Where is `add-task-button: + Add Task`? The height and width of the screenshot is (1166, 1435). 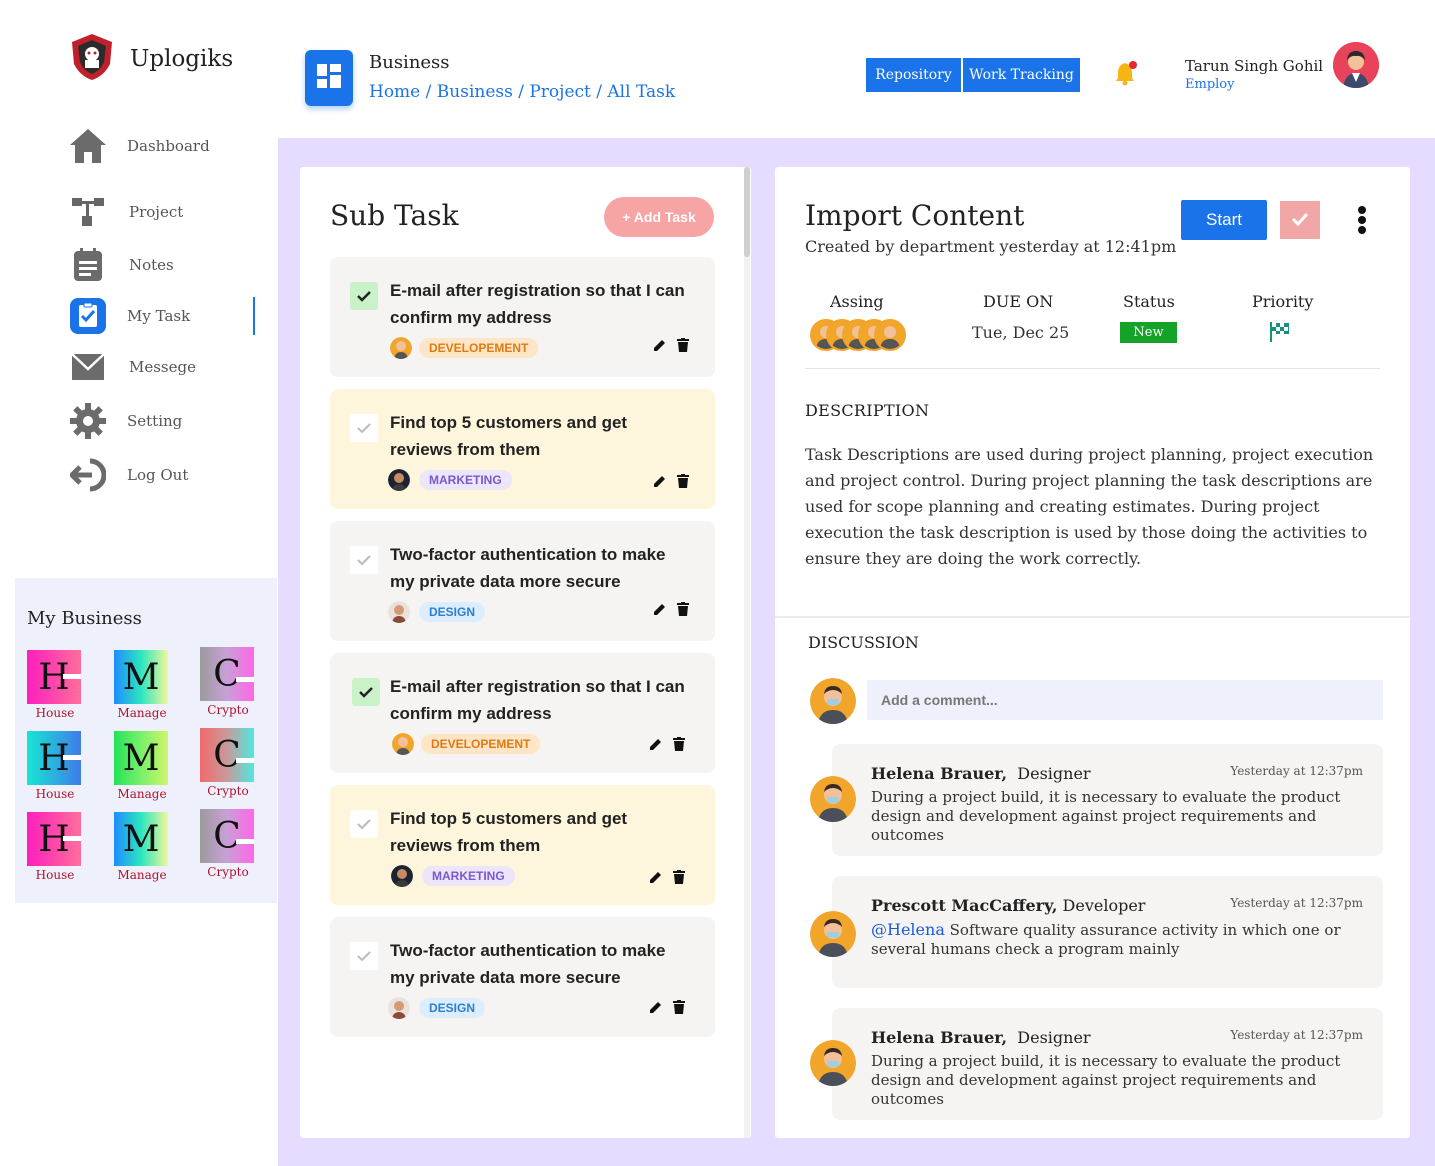 add-task-button: + Add Task is located at coordinates (659, 217).